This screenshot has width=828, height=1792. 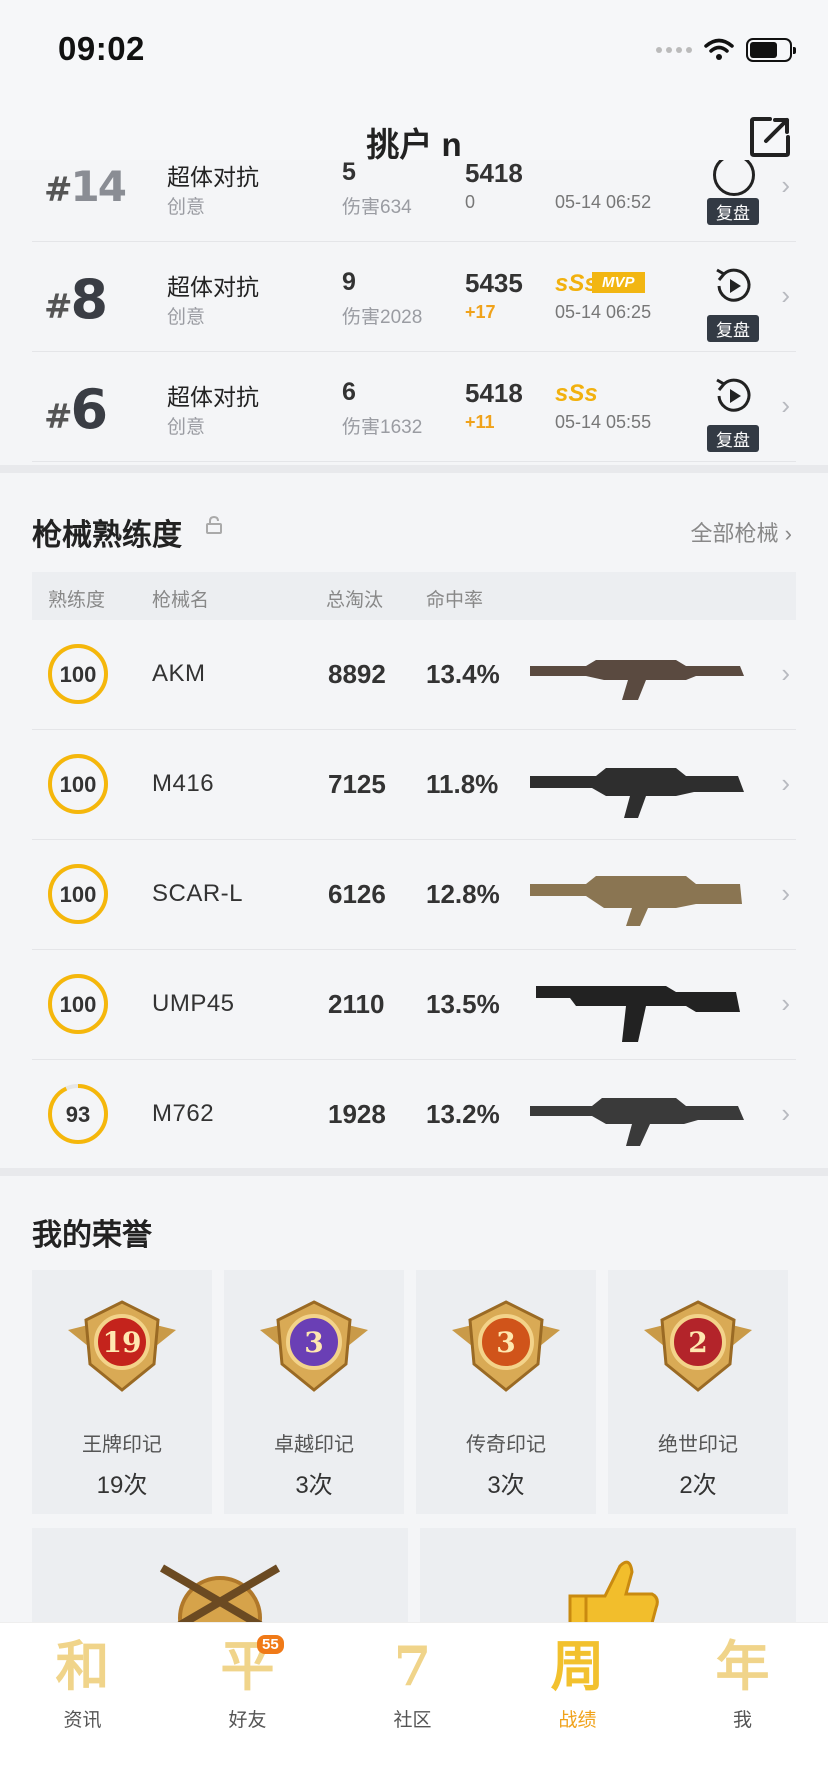 What do you see at coordinates (357, 894) in the screenshot?
I see `weapon-kills: 6126` at bounding box center [357, 894].